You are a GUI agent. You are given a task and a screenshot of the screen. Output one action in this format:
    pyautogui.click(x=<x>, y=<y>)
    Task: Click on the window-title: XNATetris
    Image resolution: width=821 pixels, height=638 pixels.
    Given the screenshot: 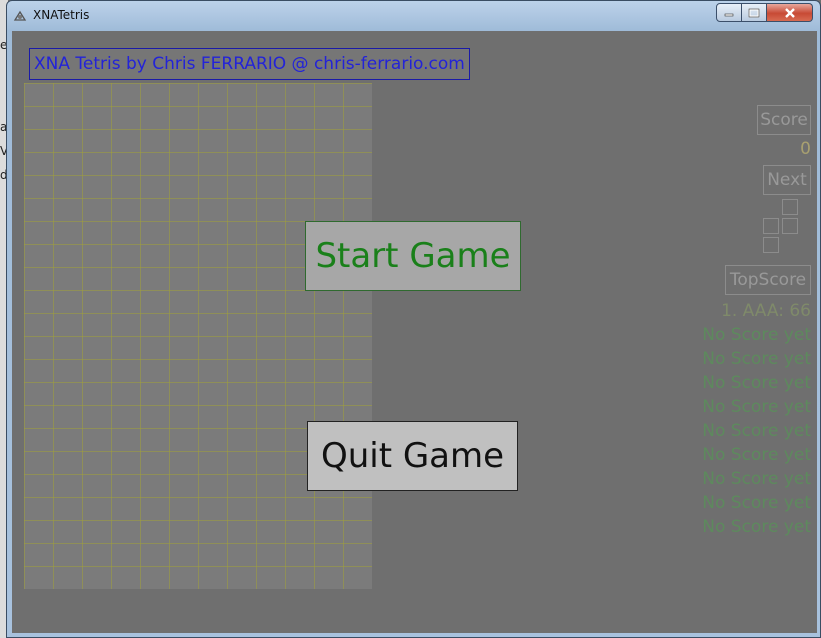 What is the action you would take?
    pyautogui.click(x=61, y=15)
    